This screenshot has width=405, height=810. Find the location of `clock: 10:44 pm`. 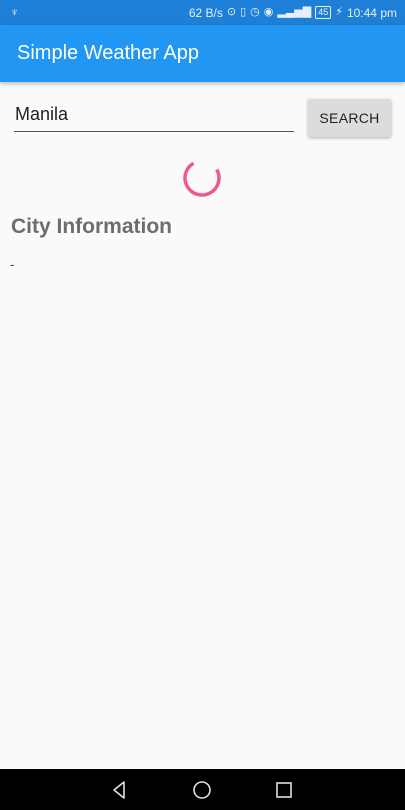

clock: 10:44 pm is located at coordinates (371, 12).